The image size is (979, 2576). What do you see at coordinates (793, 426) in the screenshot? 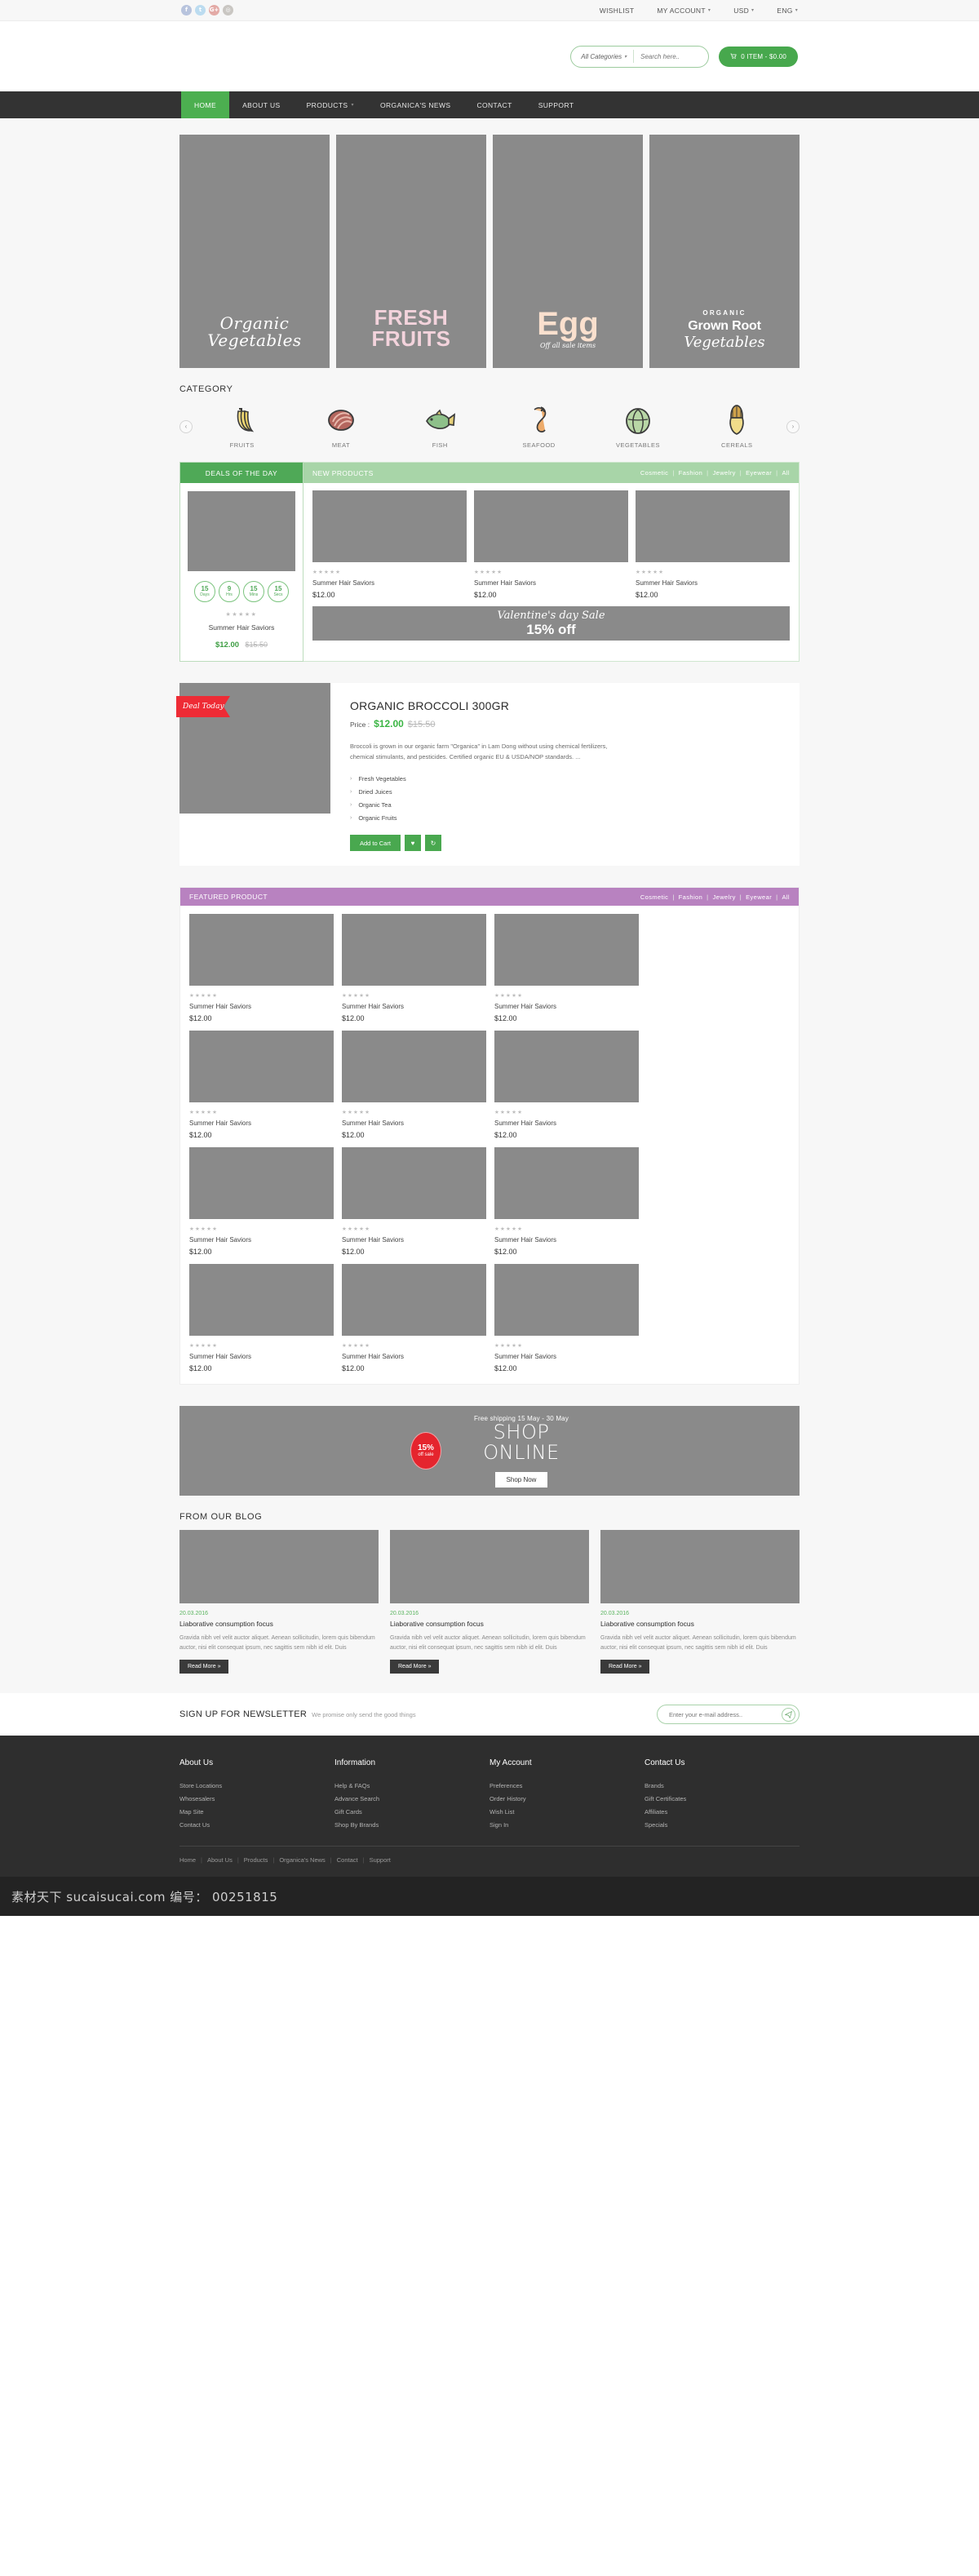
I see `carousel-next-icon: ›` at bounding box center [793, 426].